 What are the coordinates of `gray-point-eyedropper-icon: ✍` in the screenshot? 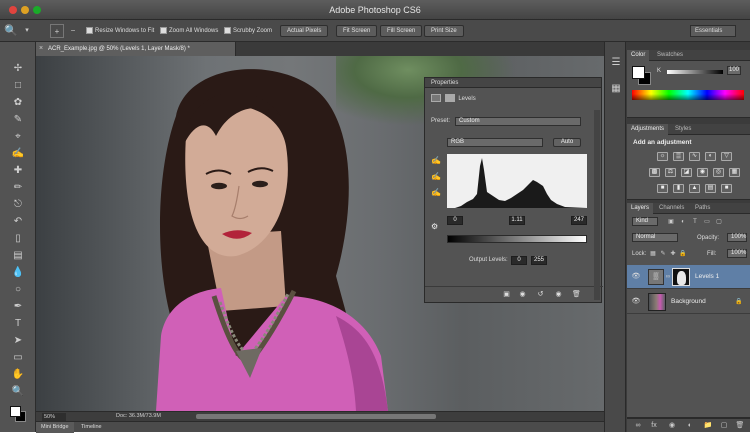 It's located at (436, 177).